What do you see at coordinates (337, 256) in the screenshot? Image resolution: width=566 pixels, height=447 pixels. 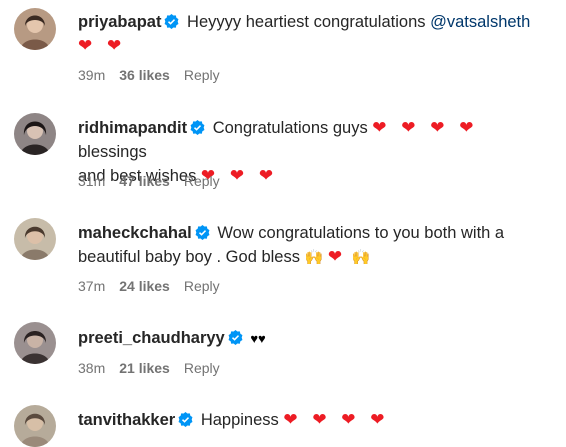 I see `heart-emoji: ❤` at bounding box center [337, 256].